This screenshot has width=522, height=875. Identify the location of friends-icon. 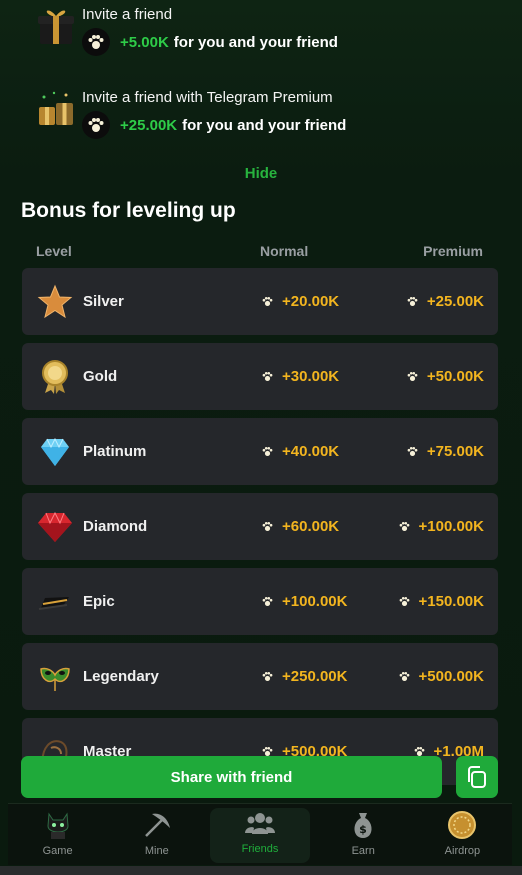
(260, 823).